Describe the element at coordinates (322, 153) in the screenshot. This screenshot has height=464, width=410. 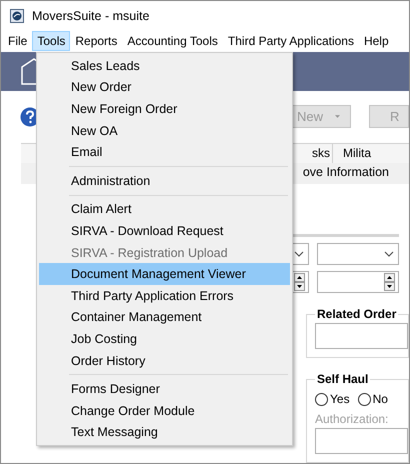
I see `tab: sks` at that location.